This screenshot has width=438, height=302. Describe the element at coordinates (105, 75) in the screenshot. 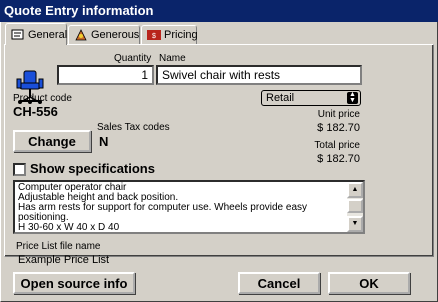

I see `quantity-field: 1` at that location.